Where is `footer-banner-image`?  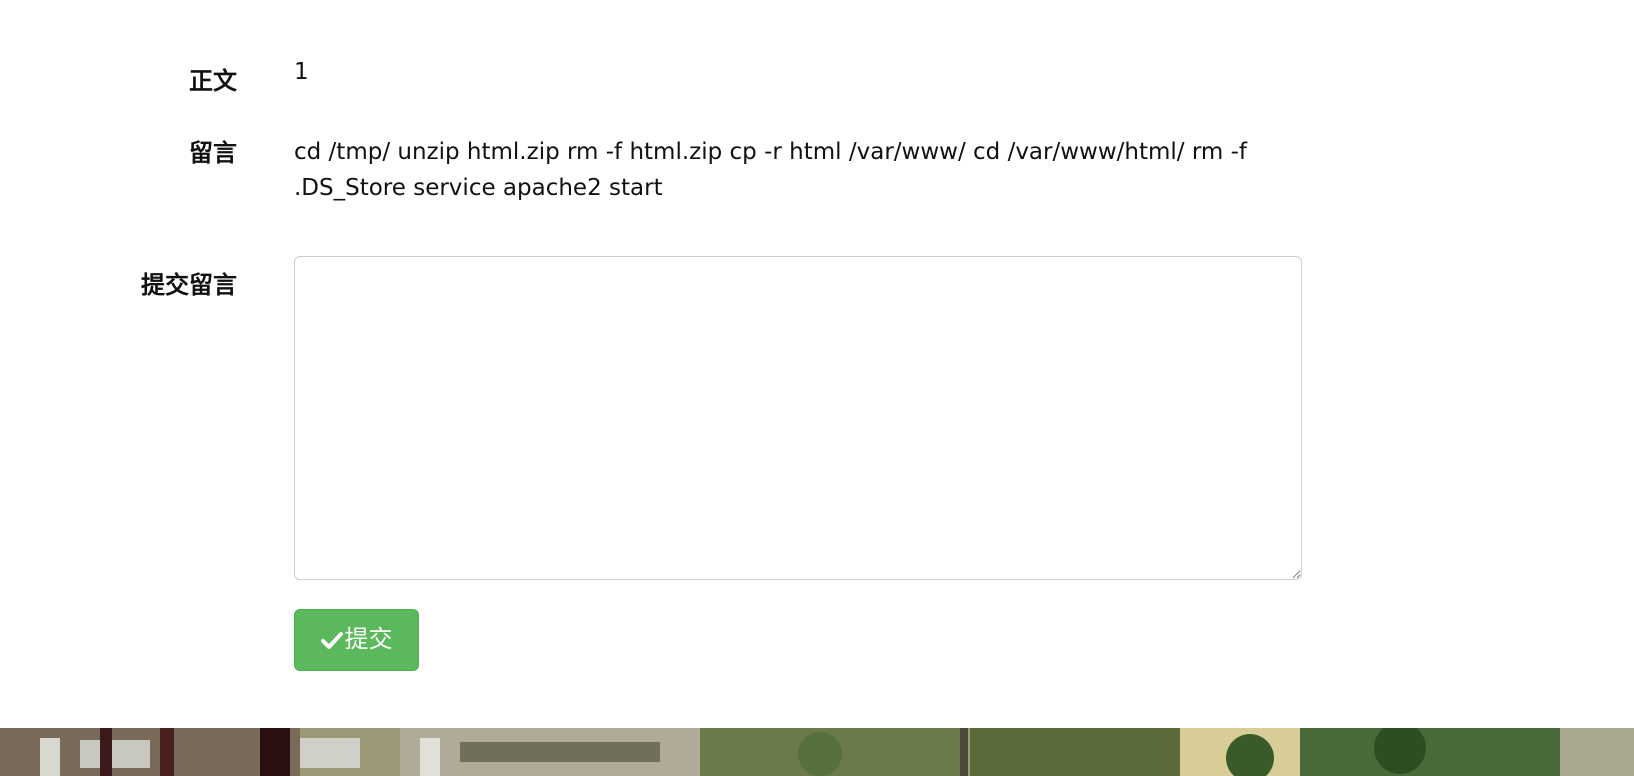
footer-banner-image is located at coordinates (817, 752).